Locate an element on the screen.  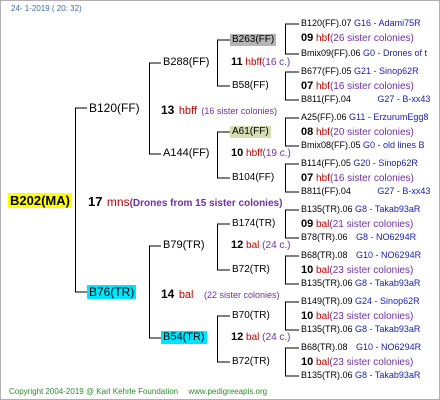
ff-connector is located at coordinates (223, 63).